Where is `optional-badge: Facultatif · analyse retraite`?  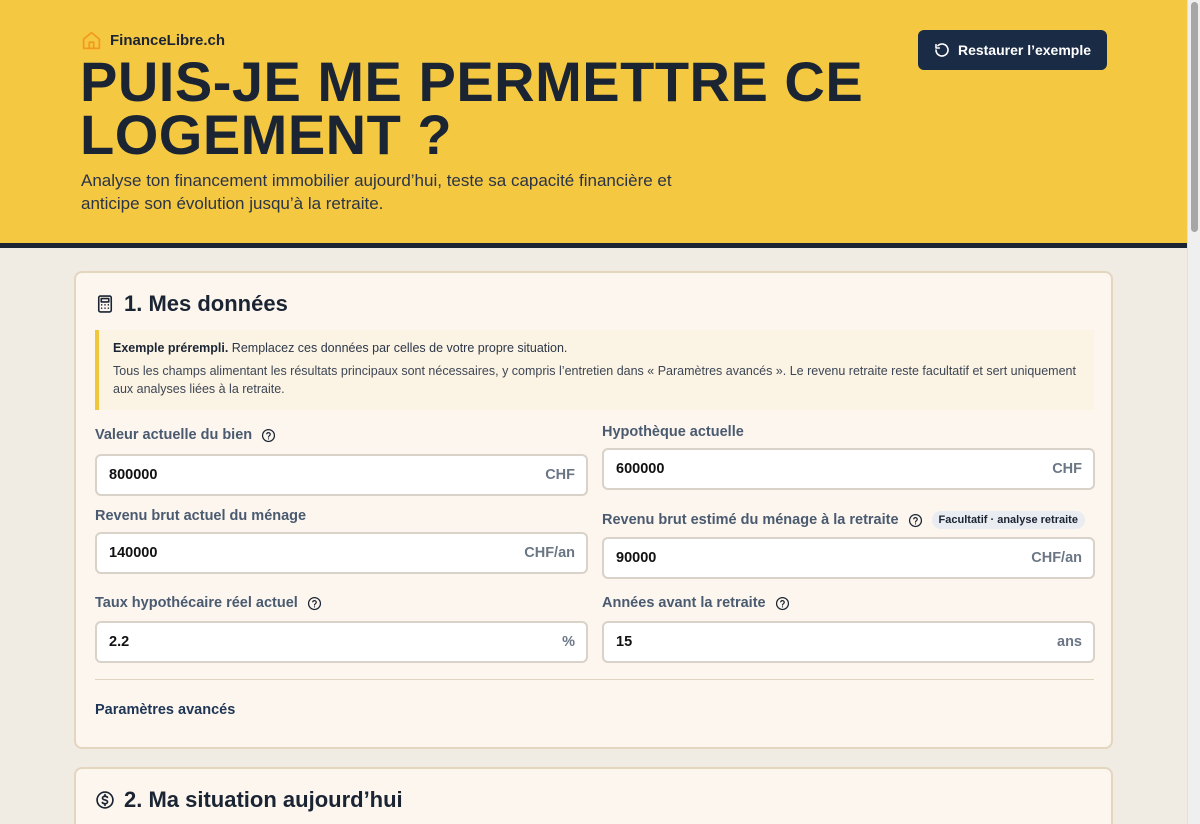
optional-badge: Facultatif · analyse retraite is located at coordinates (1008, 520).